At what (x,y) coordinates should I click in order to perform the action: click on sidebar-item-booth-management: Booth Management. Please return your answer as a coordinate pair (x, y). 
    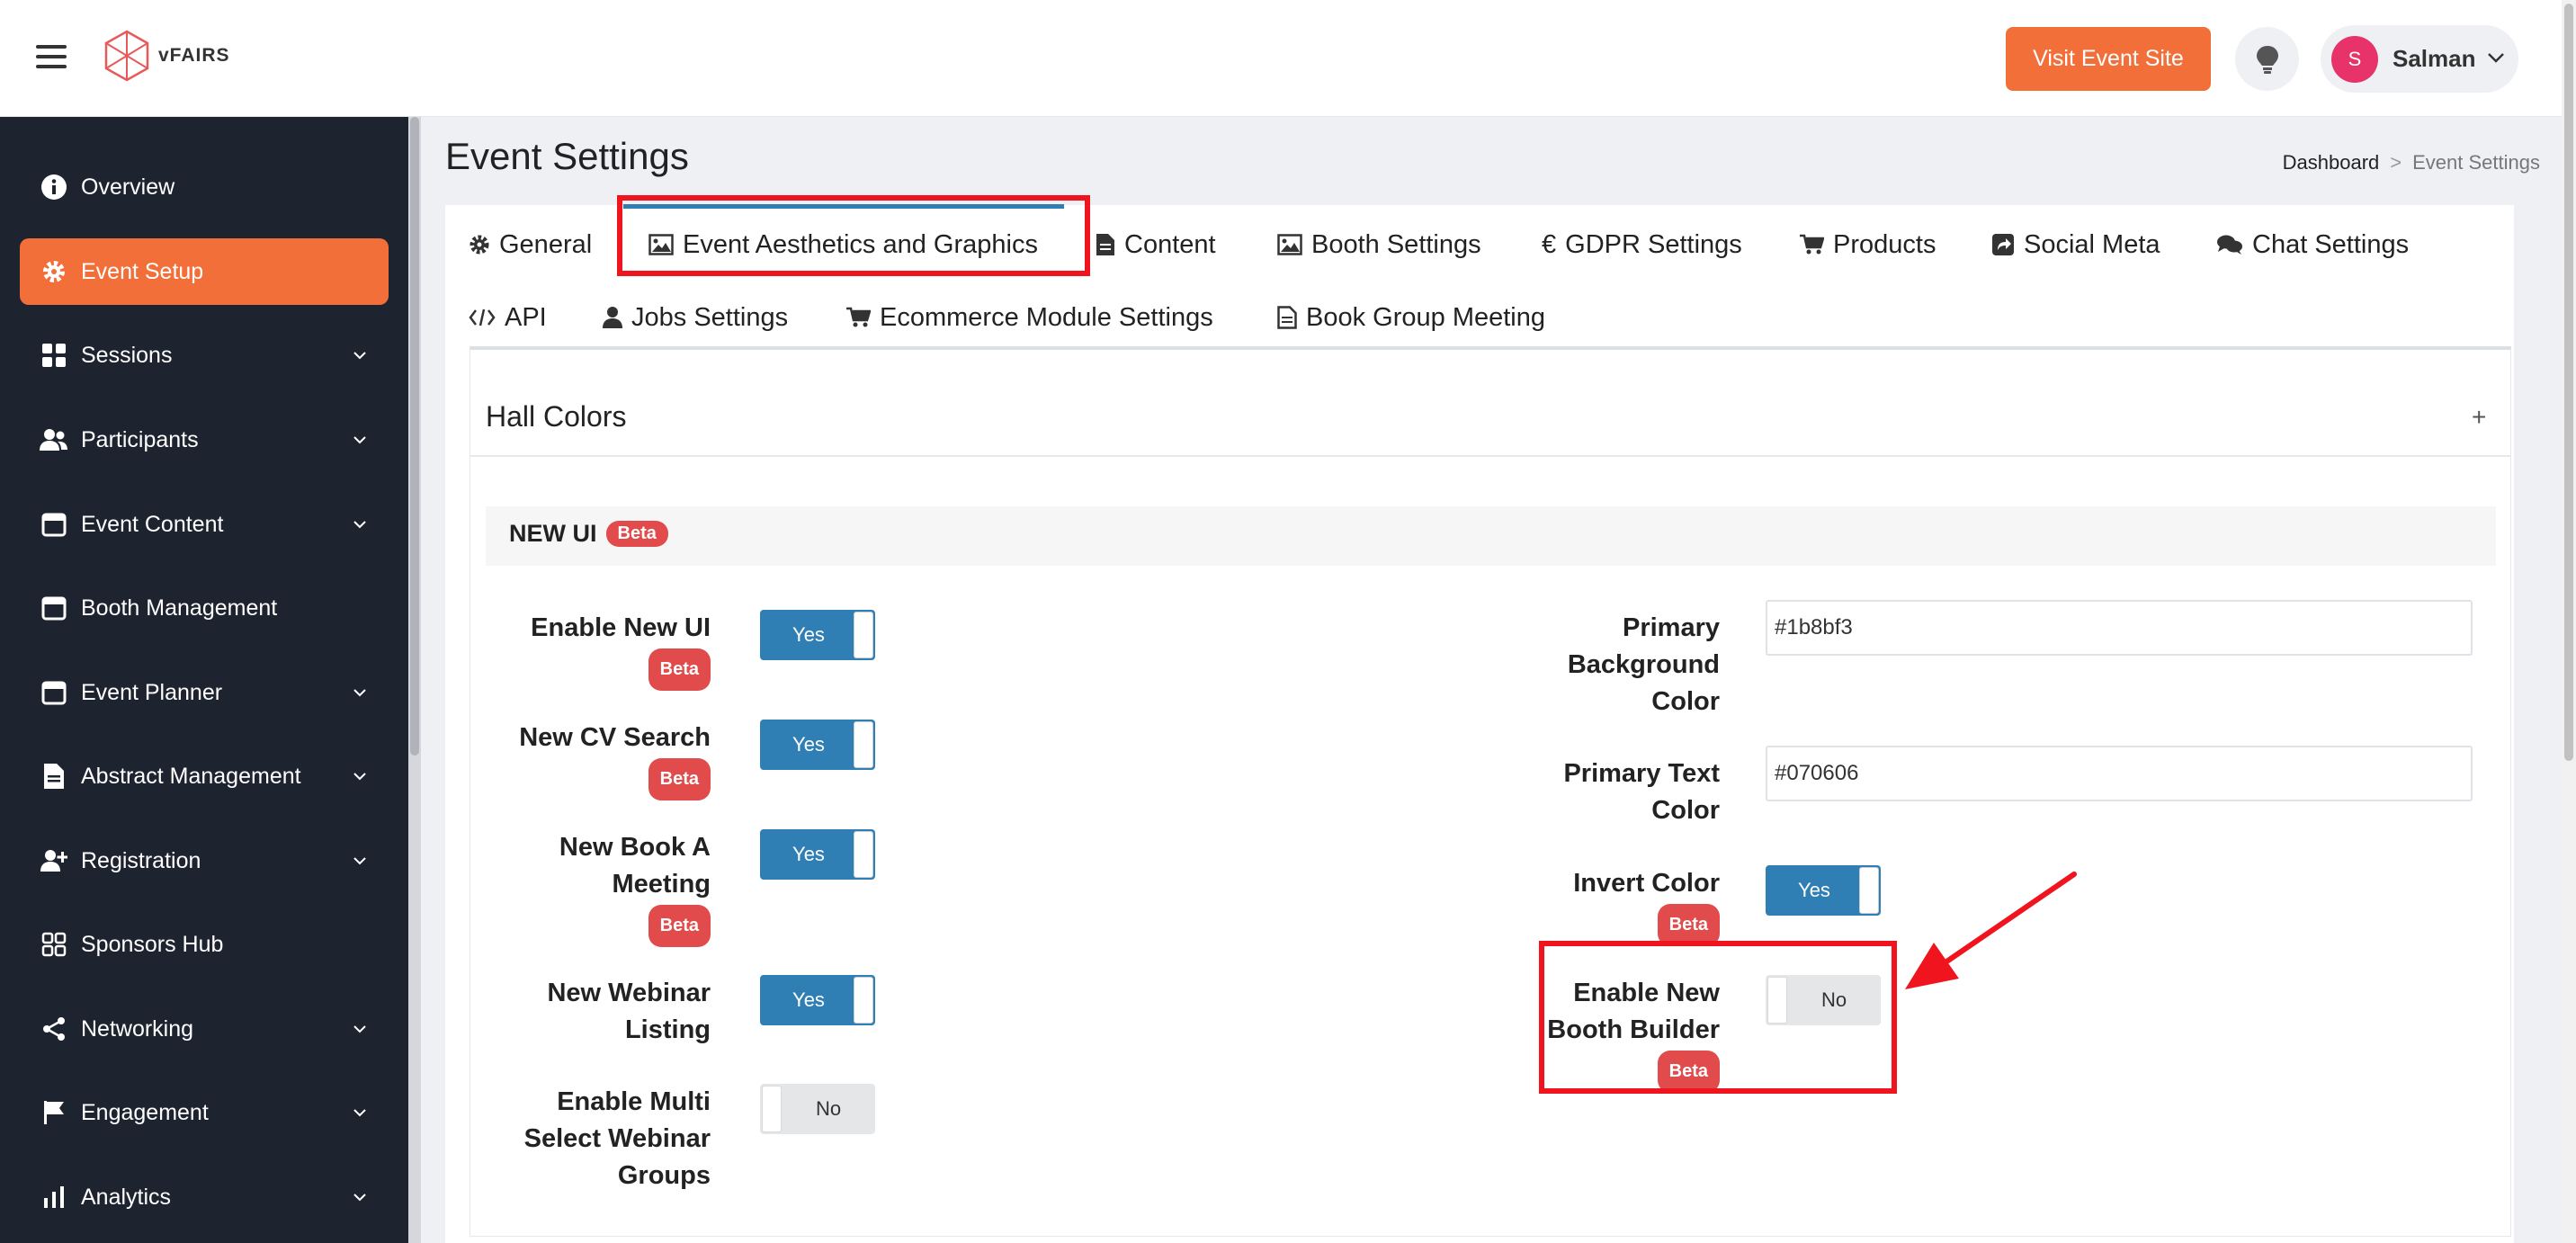
    Looking at the image, I should click on (204, 608).